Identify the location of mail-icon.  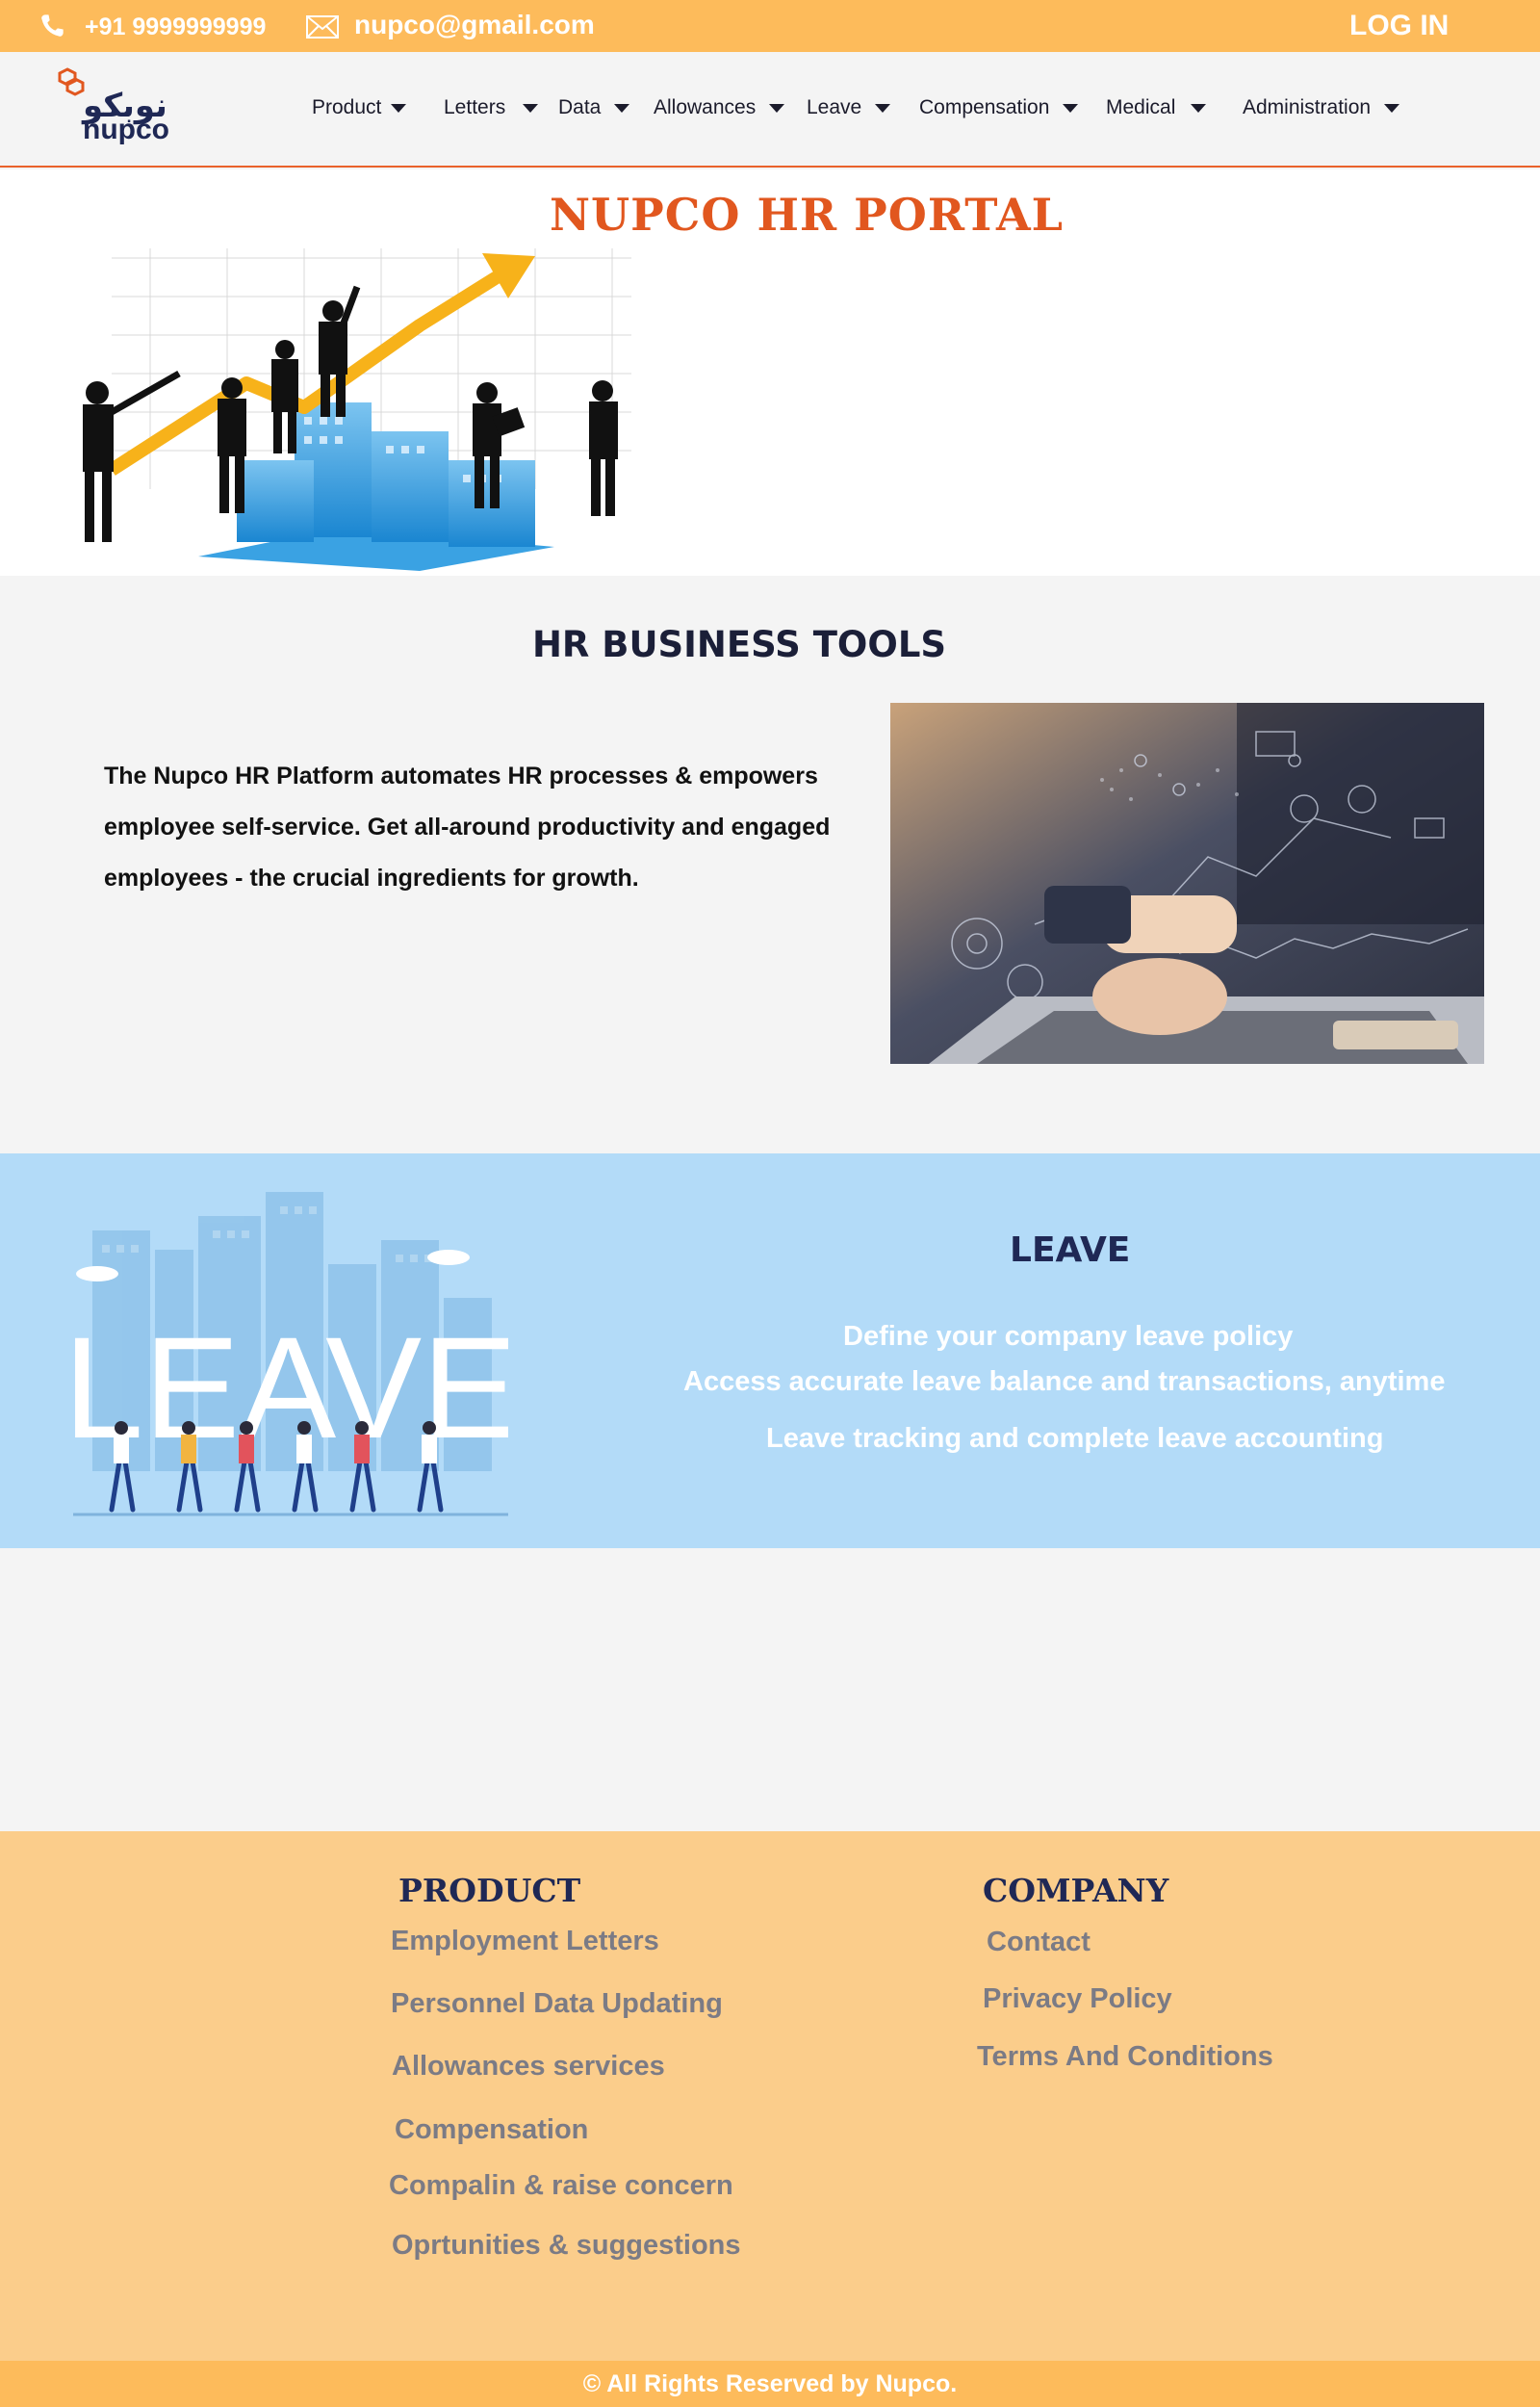
(322, 27).